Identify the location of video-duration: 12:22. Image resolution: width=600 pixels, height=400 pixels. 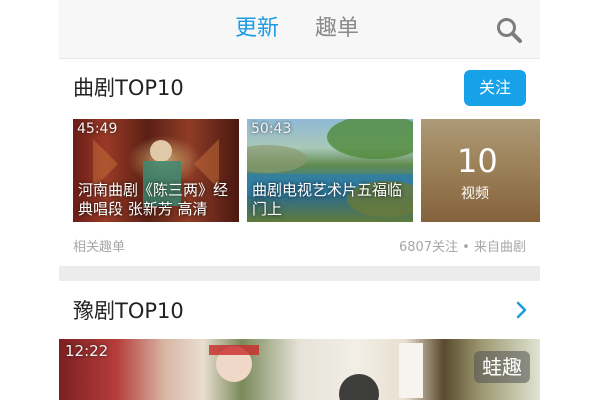
(87, 351).